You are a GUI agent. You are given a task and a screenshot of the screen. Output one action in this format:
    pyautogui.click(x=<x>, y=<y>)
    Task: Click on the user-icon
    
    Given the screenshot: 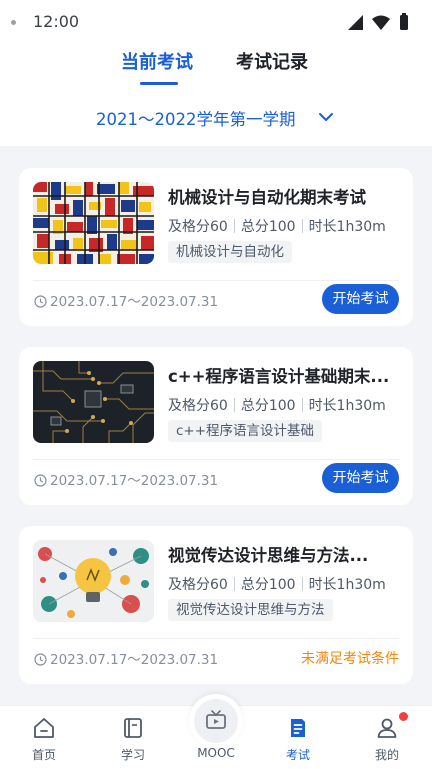 What is the action you would take?
    pyautogui.click(x=387, y=728)
    